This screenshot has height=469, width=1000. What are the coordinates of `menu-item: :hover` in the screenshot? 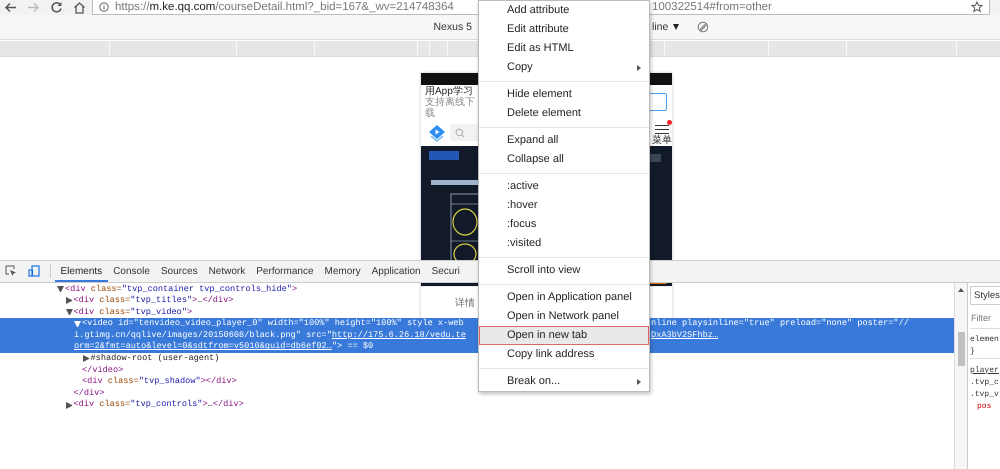 It's located at (564, 205).